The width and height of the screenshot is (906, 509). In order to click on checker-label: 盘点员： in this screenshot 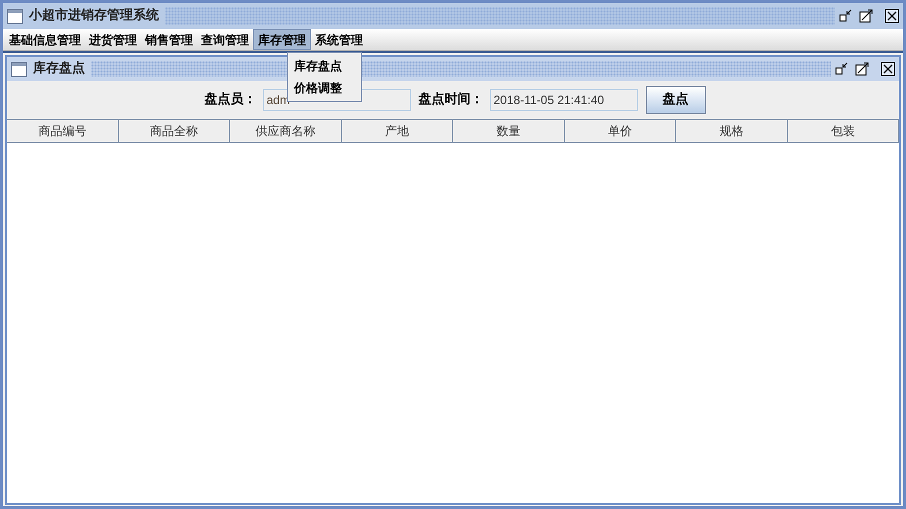, I will do `click(230, 100)`.